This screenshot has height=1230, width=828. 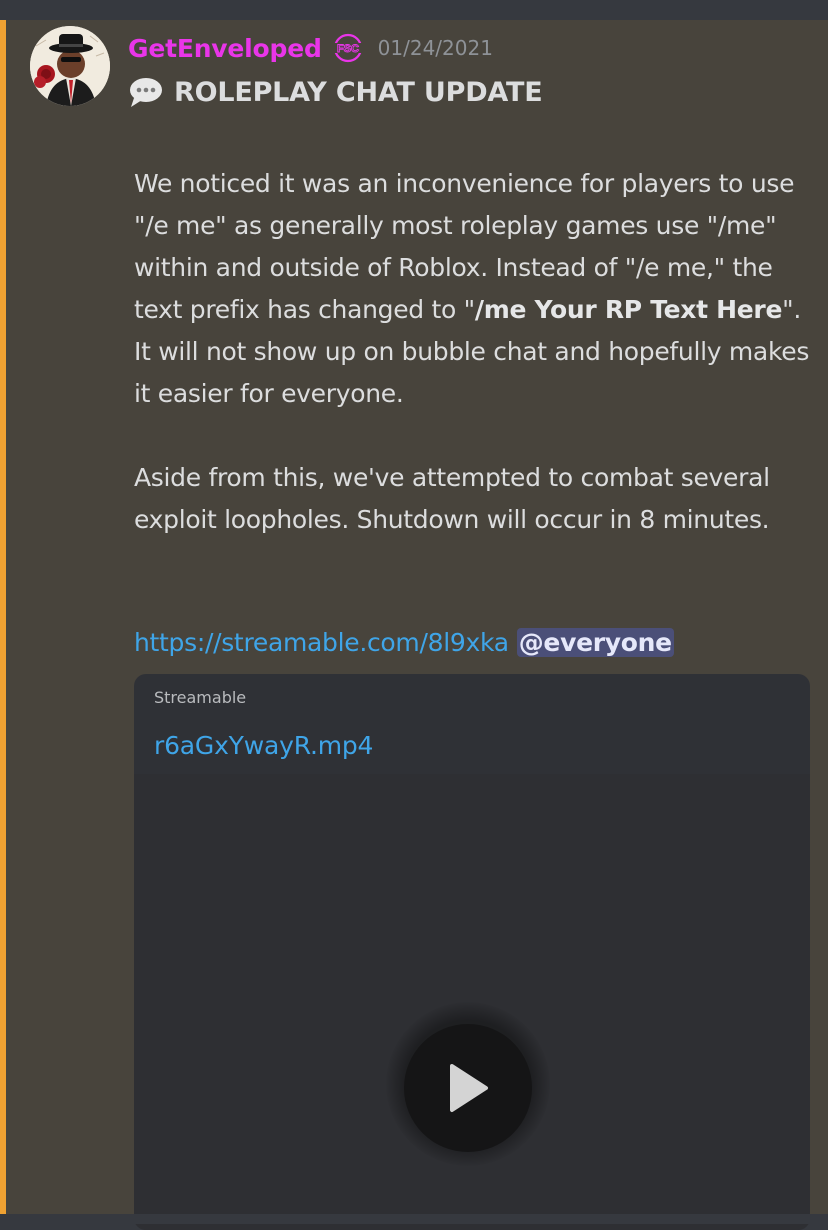 What do you see at coordinates (414, 10) in the screenshot?
I see `top-bar` at bounding box center [414, 10].